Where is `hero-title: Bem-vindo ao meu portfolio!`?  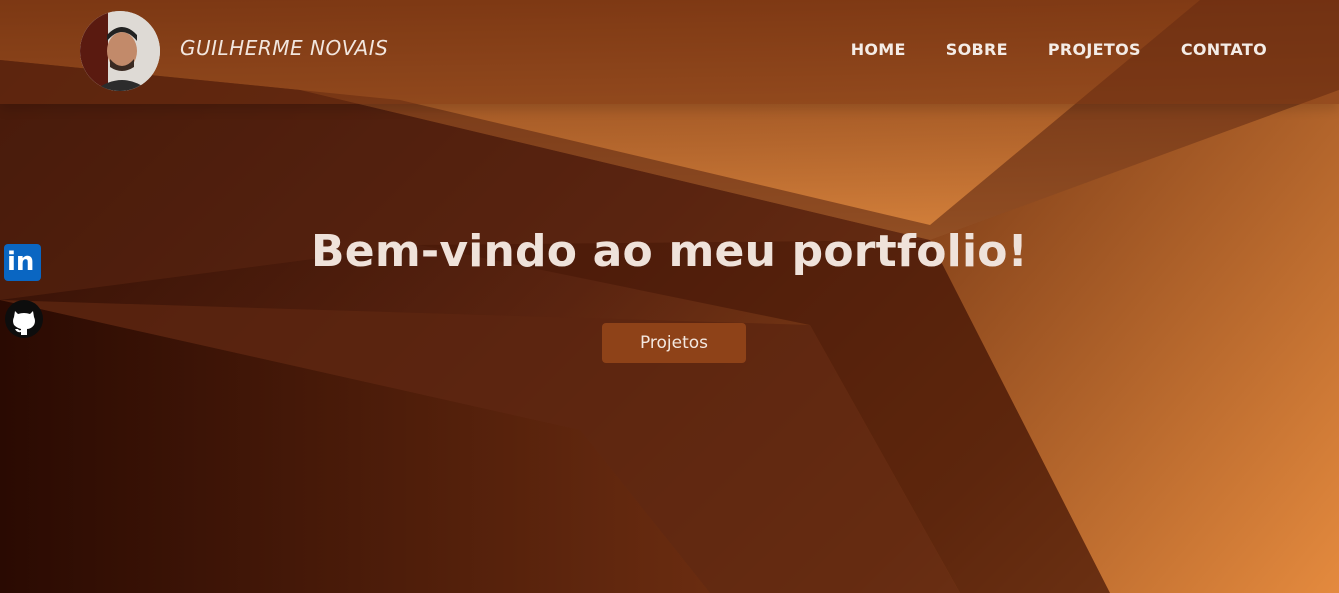
hero-title: Bem-vindo ao meu portfolio! is located at coordinates (669, 251).